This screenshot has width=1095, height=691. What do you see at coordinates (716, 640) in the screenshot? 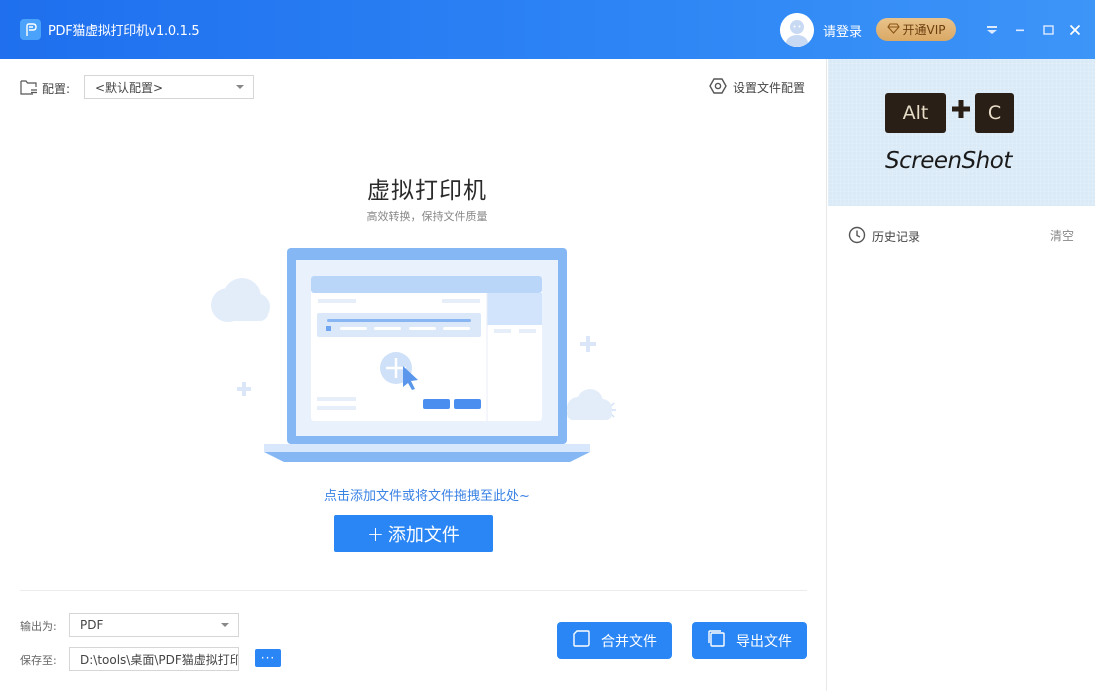
I see `export-icon` at bounding box center [716, 640].